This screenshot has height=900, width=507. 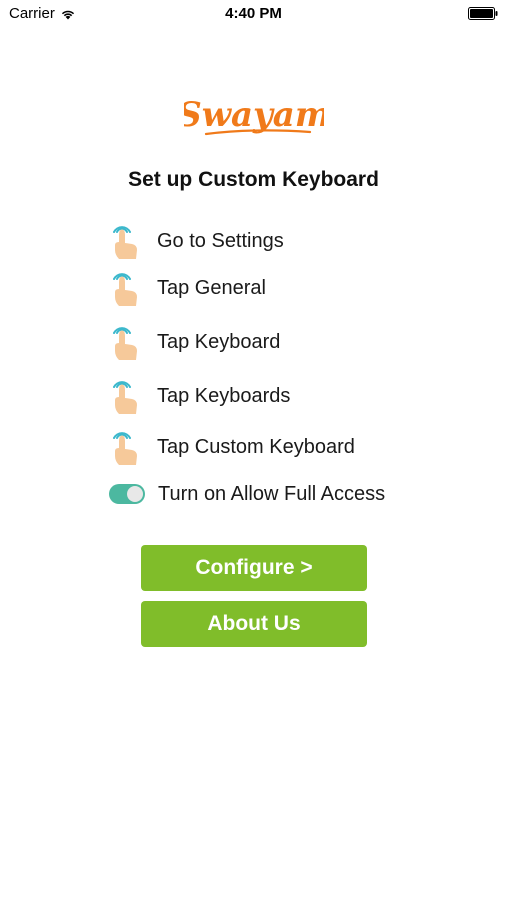 I want to click on app-logo: Swayam, so click(x=253, y=119).